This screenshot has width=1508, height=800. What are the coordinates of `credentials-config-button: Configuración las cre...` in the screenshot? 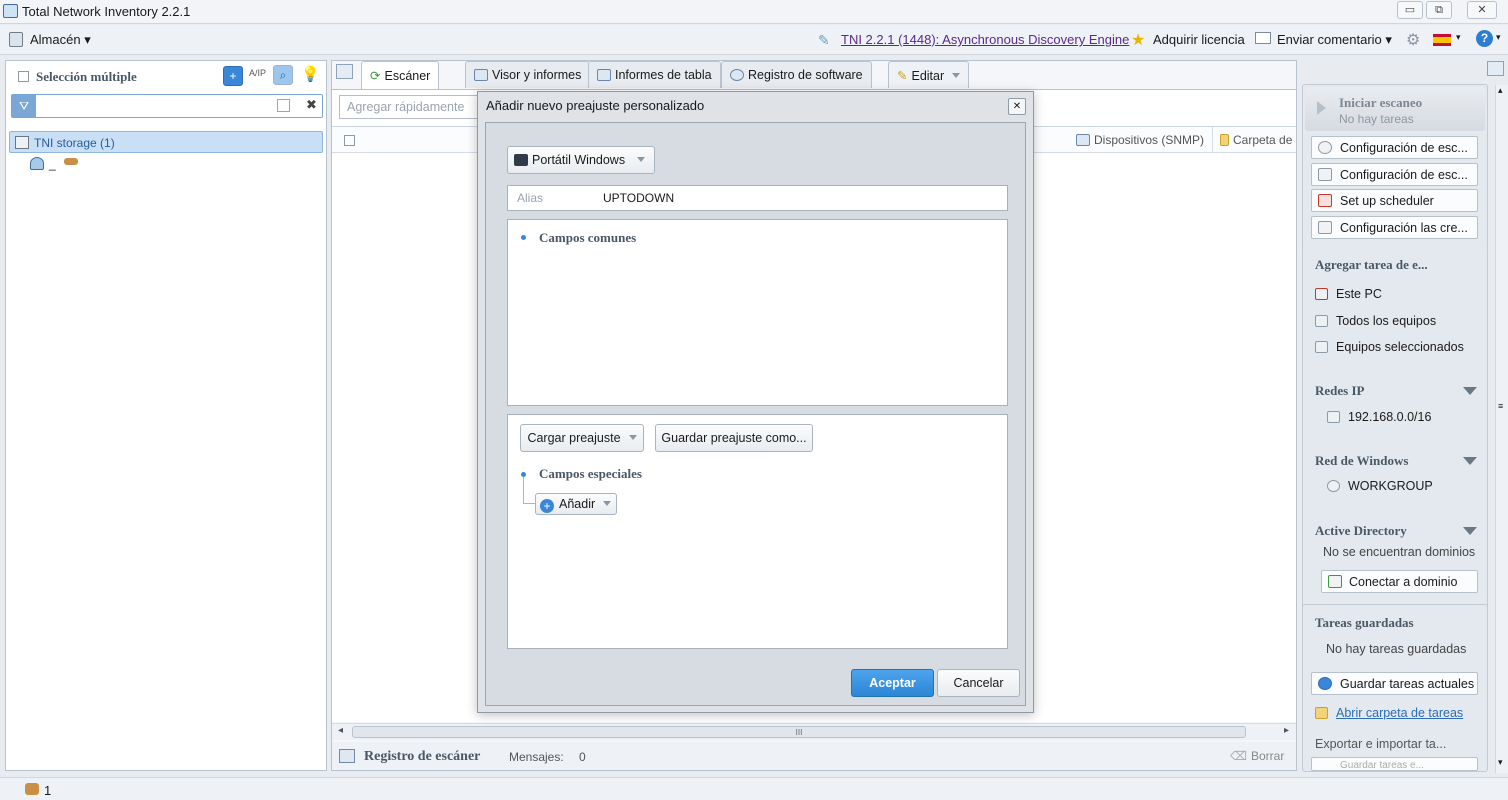 It's located at (1394, 227).